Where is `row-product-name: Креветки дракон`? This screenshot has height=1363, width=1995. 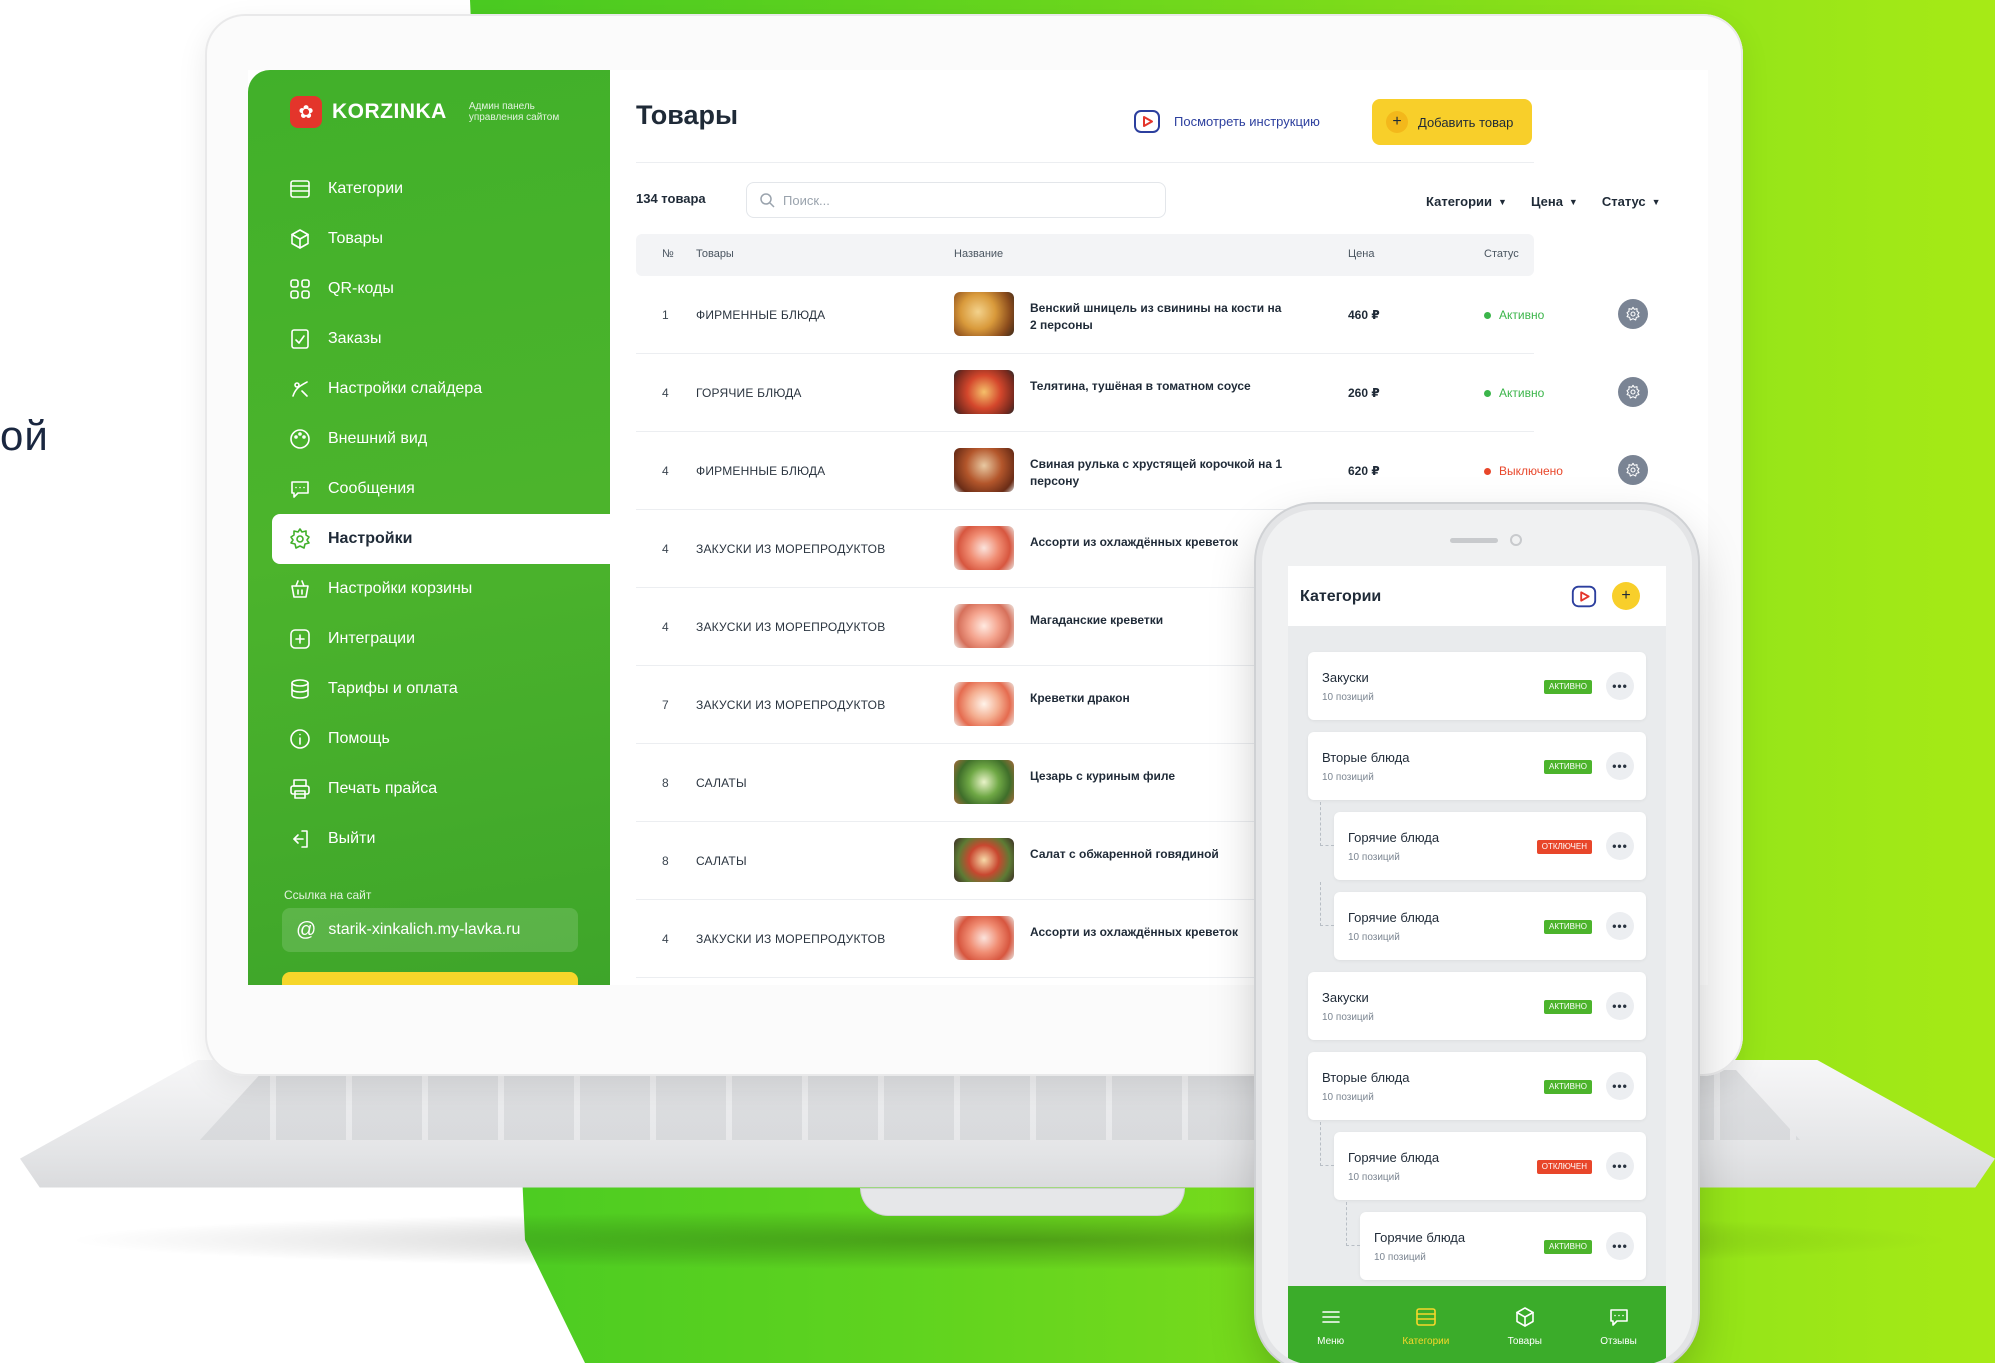
row-product-name: Креветки дракон is located at coordinates (1160, 698).